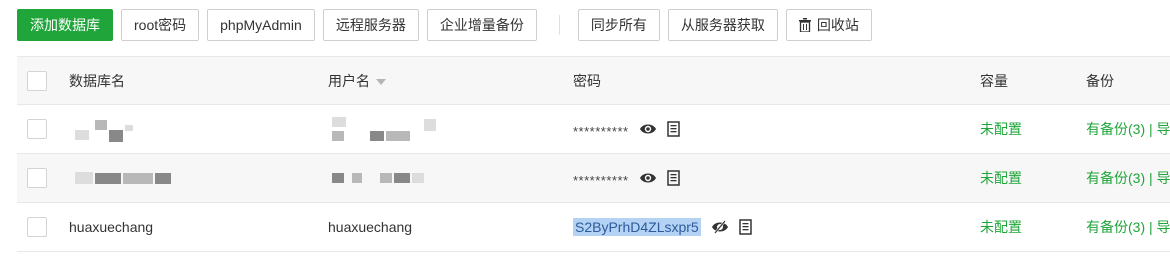  What do you see at coordinates (587, 80) in the screenshot?
I see `header-password: 密码` at bounding box center [587, 80].